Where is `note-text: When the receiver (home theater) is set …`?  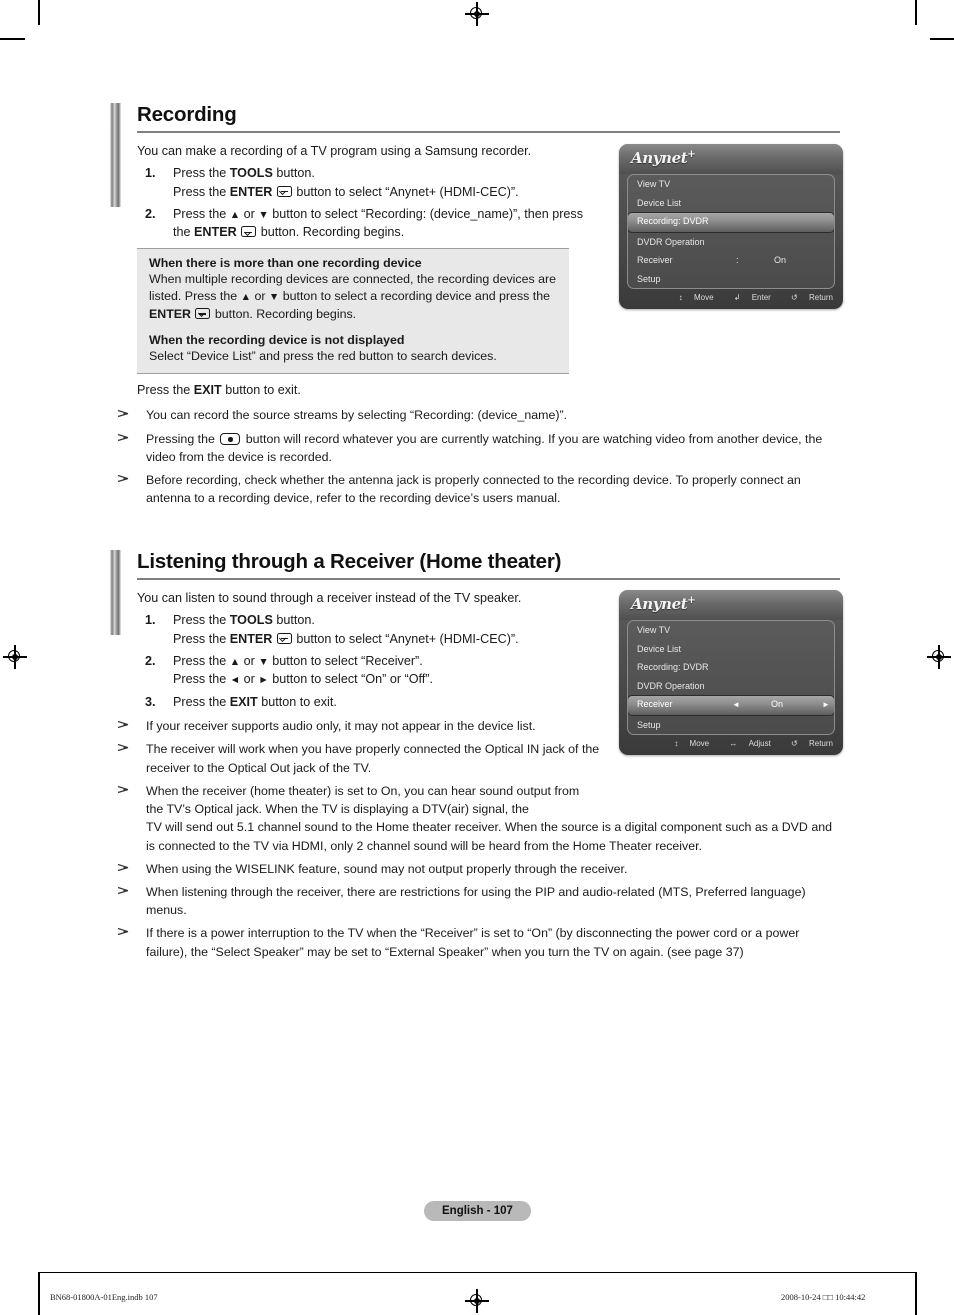
note-text: When the receiver (home theater) is set … is located at coordinates (489, 818).